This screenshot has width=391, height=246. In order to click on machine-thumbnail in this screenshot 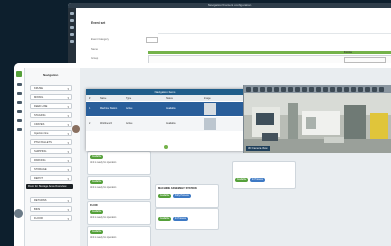, I will do `click(210, 109)`.